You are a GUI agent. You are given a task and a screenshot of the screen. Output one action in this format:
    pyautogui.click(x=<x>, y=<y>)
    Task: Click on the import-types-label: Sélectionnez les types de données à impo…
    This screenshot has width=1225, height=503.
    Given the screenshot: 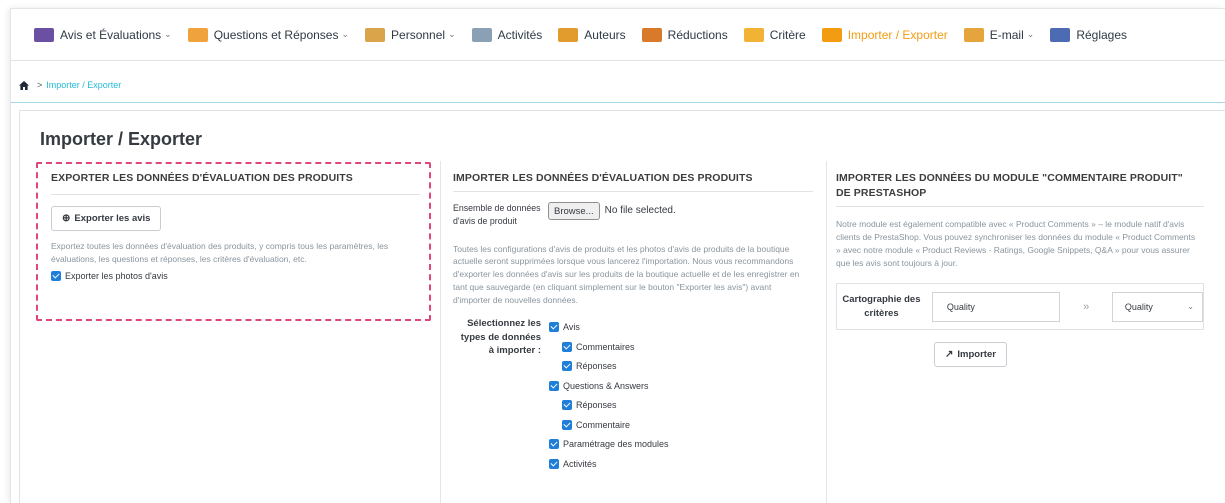 What is the action you would take?
    pyautogui.click(x=500, y=337)
    